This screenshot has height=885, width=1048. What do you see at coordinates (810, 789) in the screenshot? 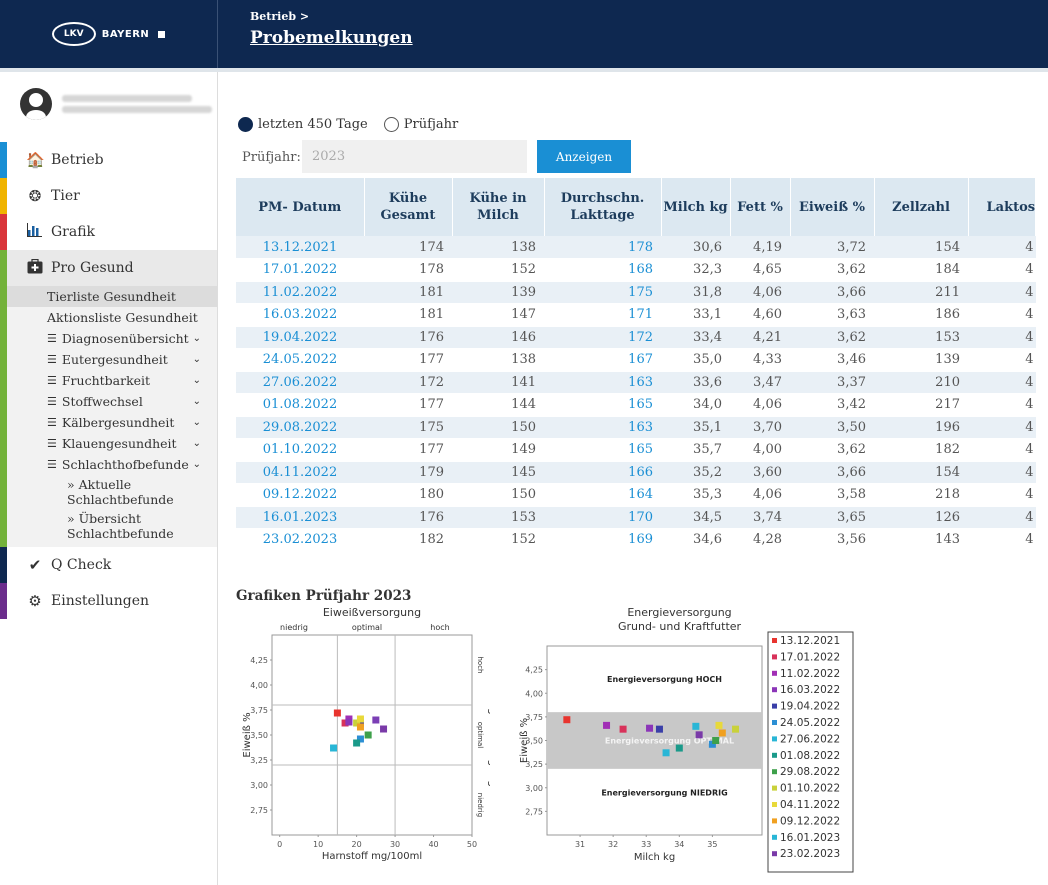
I see `legend-entry: 01.10.2022` at bounding box center [810, 789].